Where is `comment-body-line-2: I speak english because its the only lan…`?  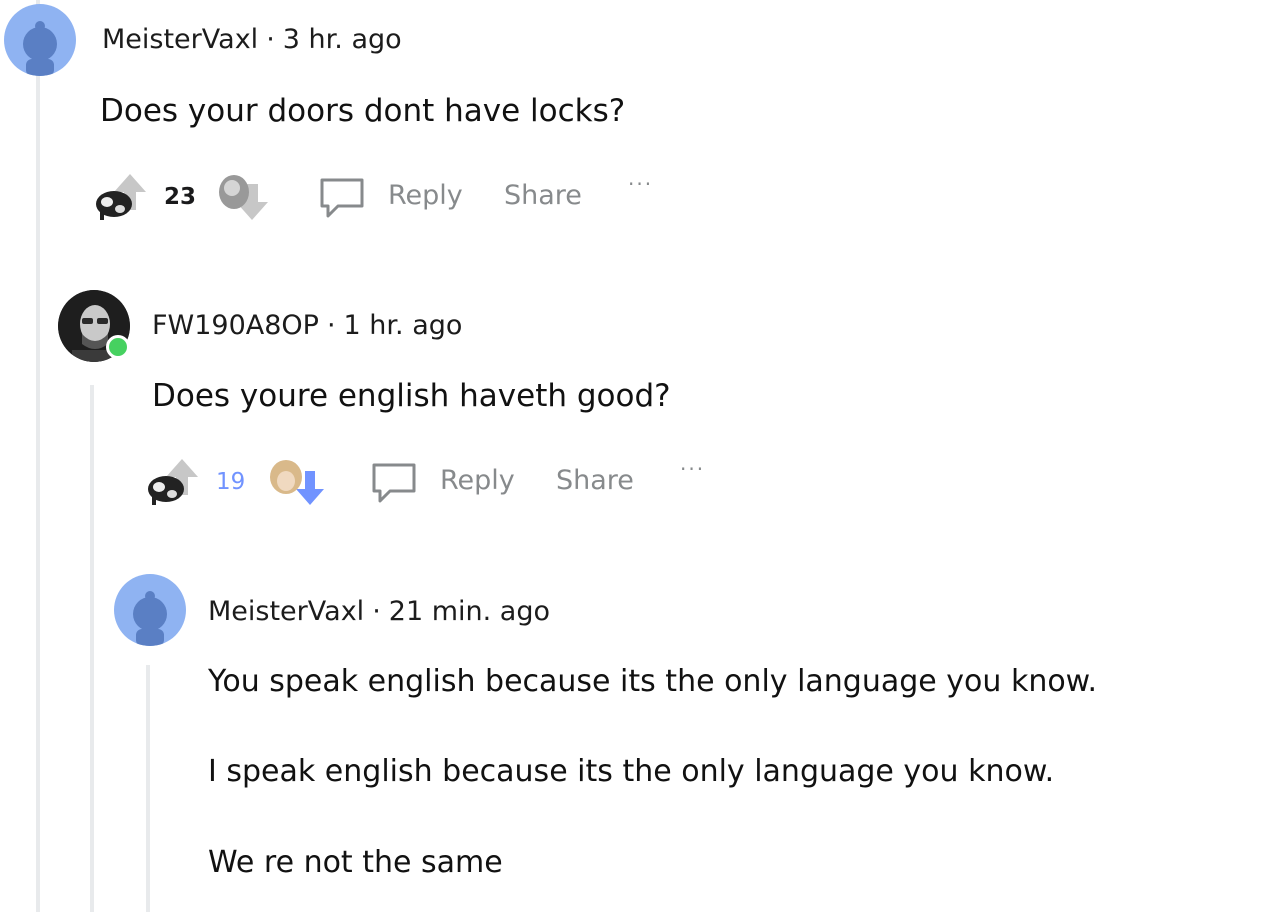 comment-body-line-2: I speak english because its the only lan… is located at coordinates (631, 771).